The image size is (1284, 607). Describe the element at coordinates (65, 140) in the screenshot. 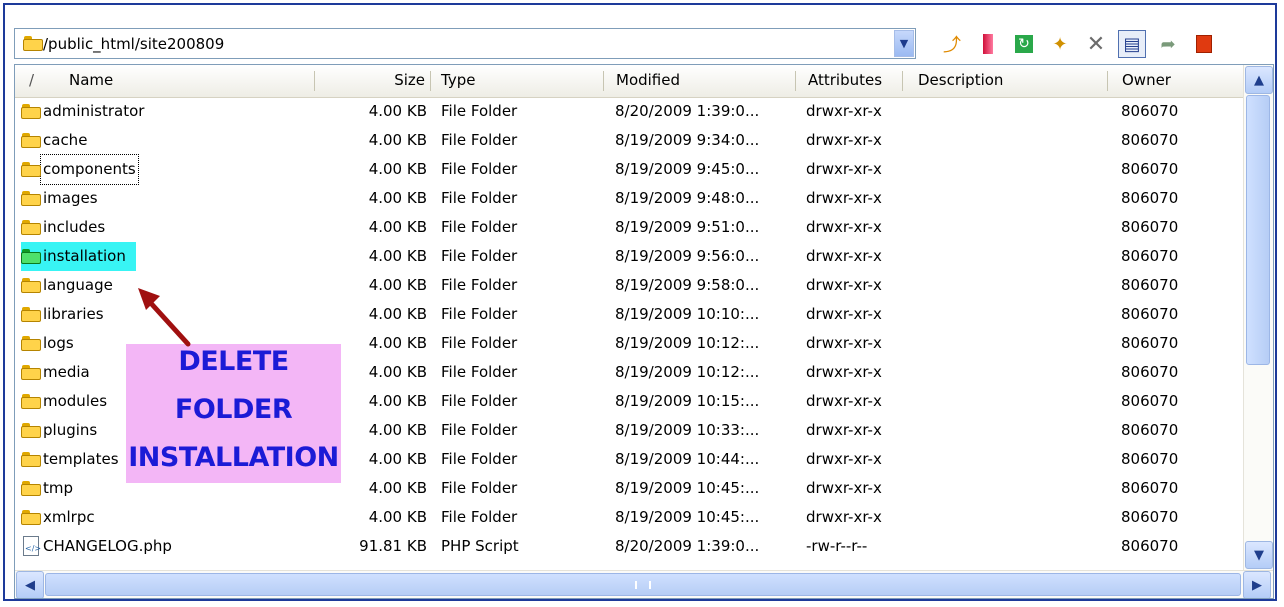

I see `file-name: cache` at that location.